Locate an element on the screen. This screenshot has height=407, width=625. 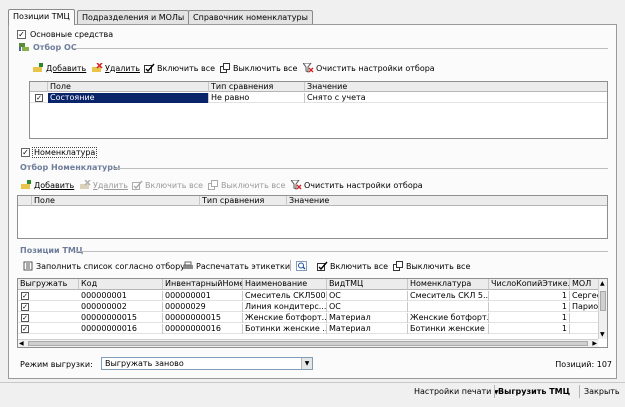
cell-copies: 1 is located at coordinates (529, 329).